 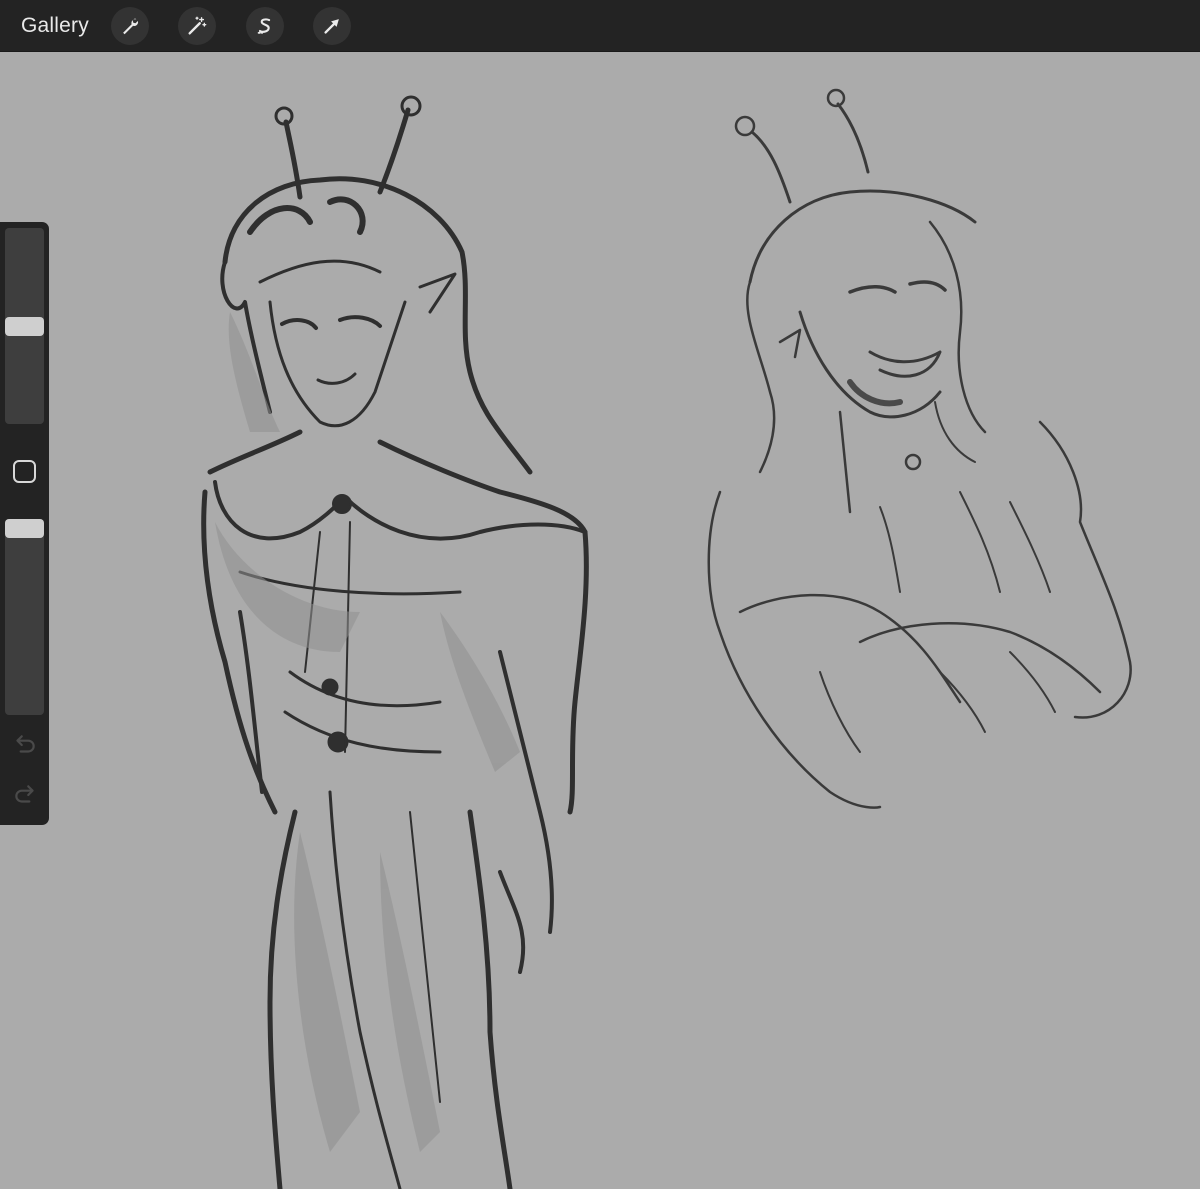 I want to click on undo-icon, so click(x=25, y=745).